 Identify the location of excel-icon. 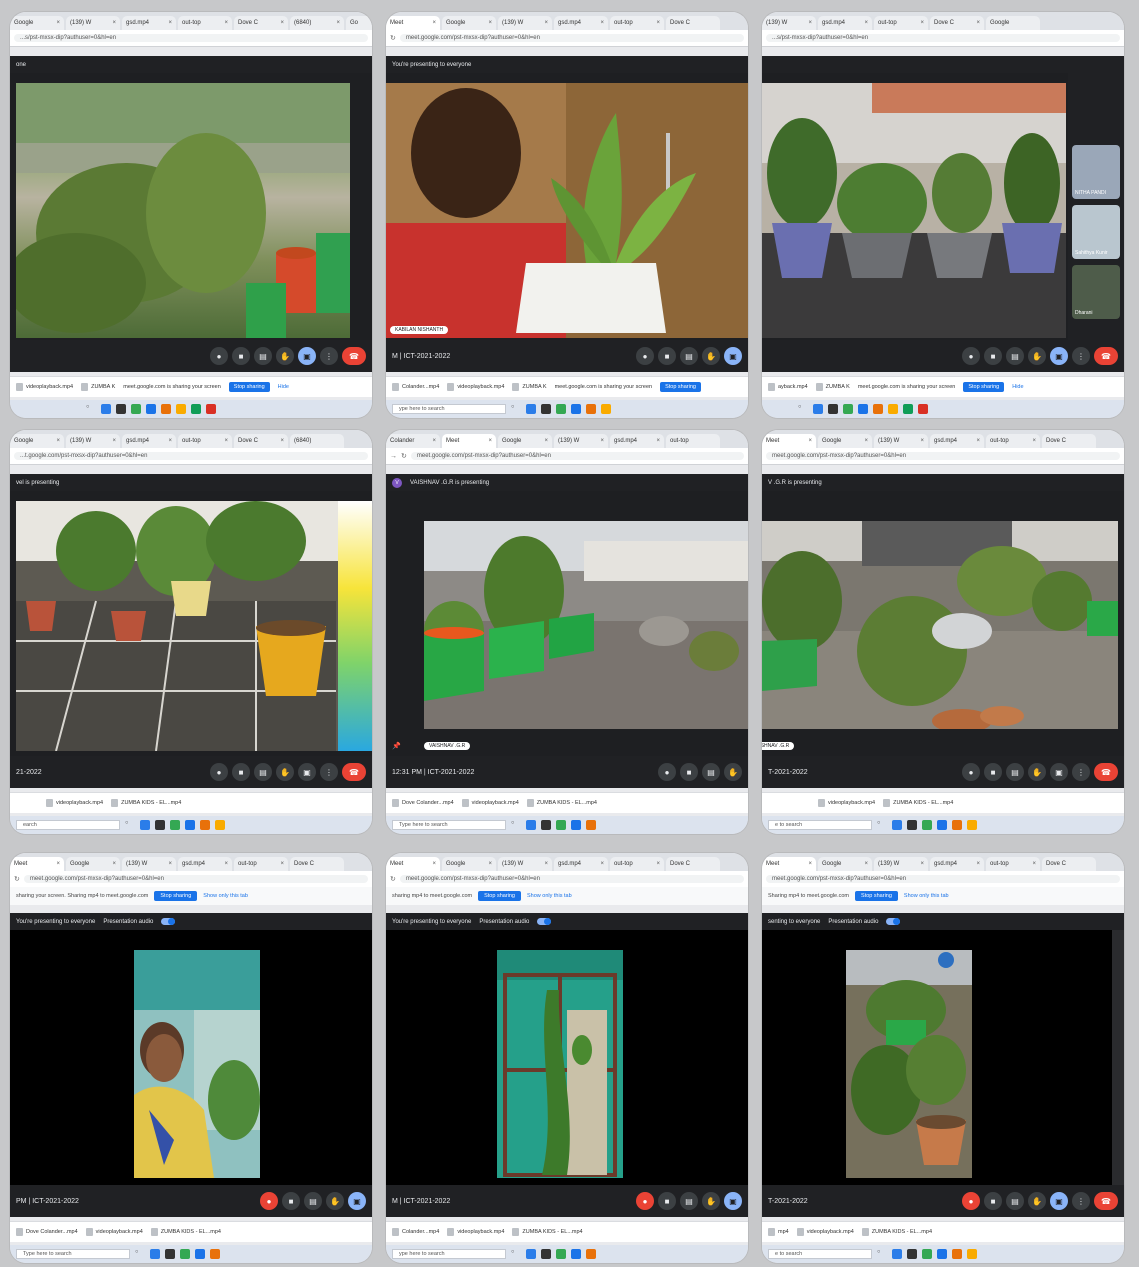
(196, 409).